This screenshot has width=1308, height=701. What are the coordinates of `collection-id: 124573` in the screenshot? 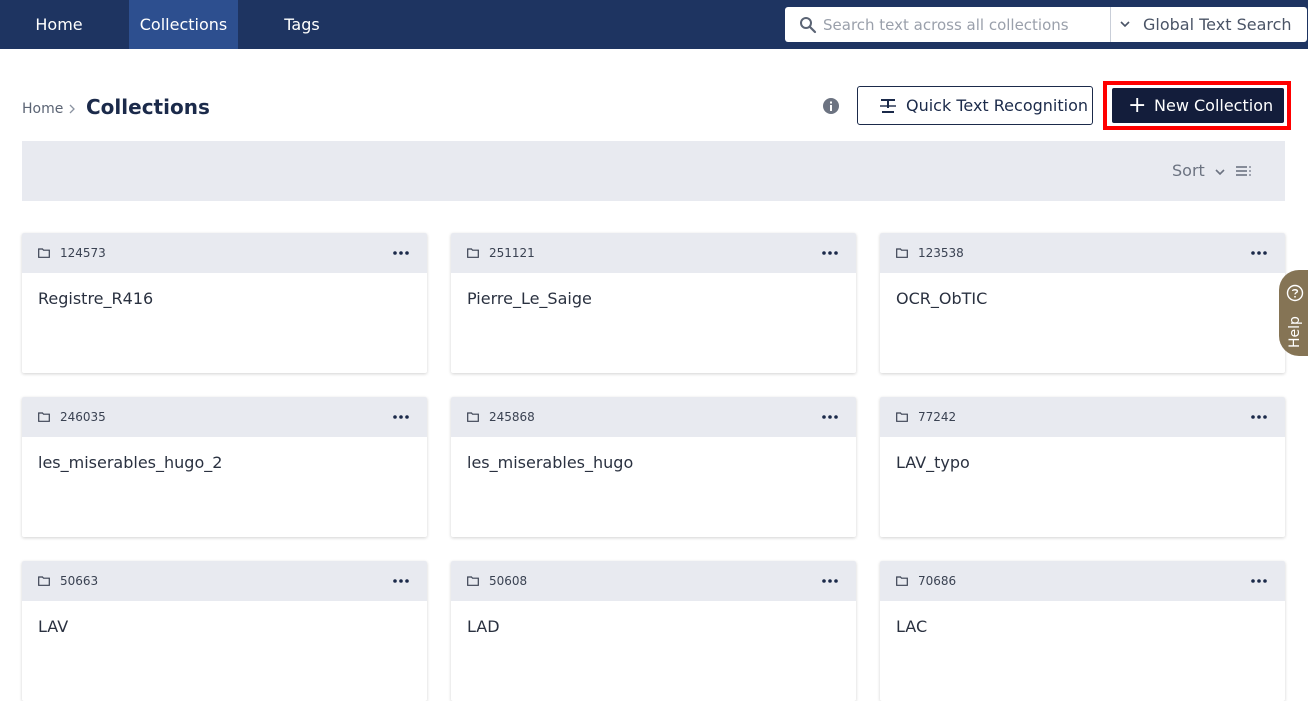 It's located at (83, 253).